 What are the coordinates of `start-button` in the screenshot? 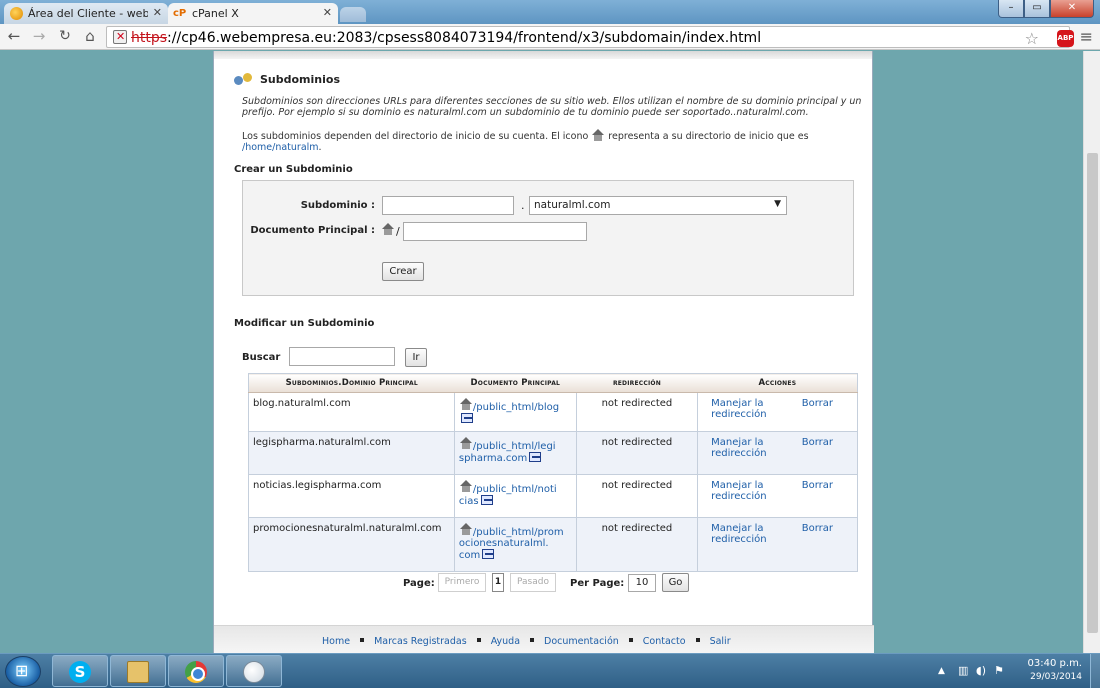 It's located at (23, 671).